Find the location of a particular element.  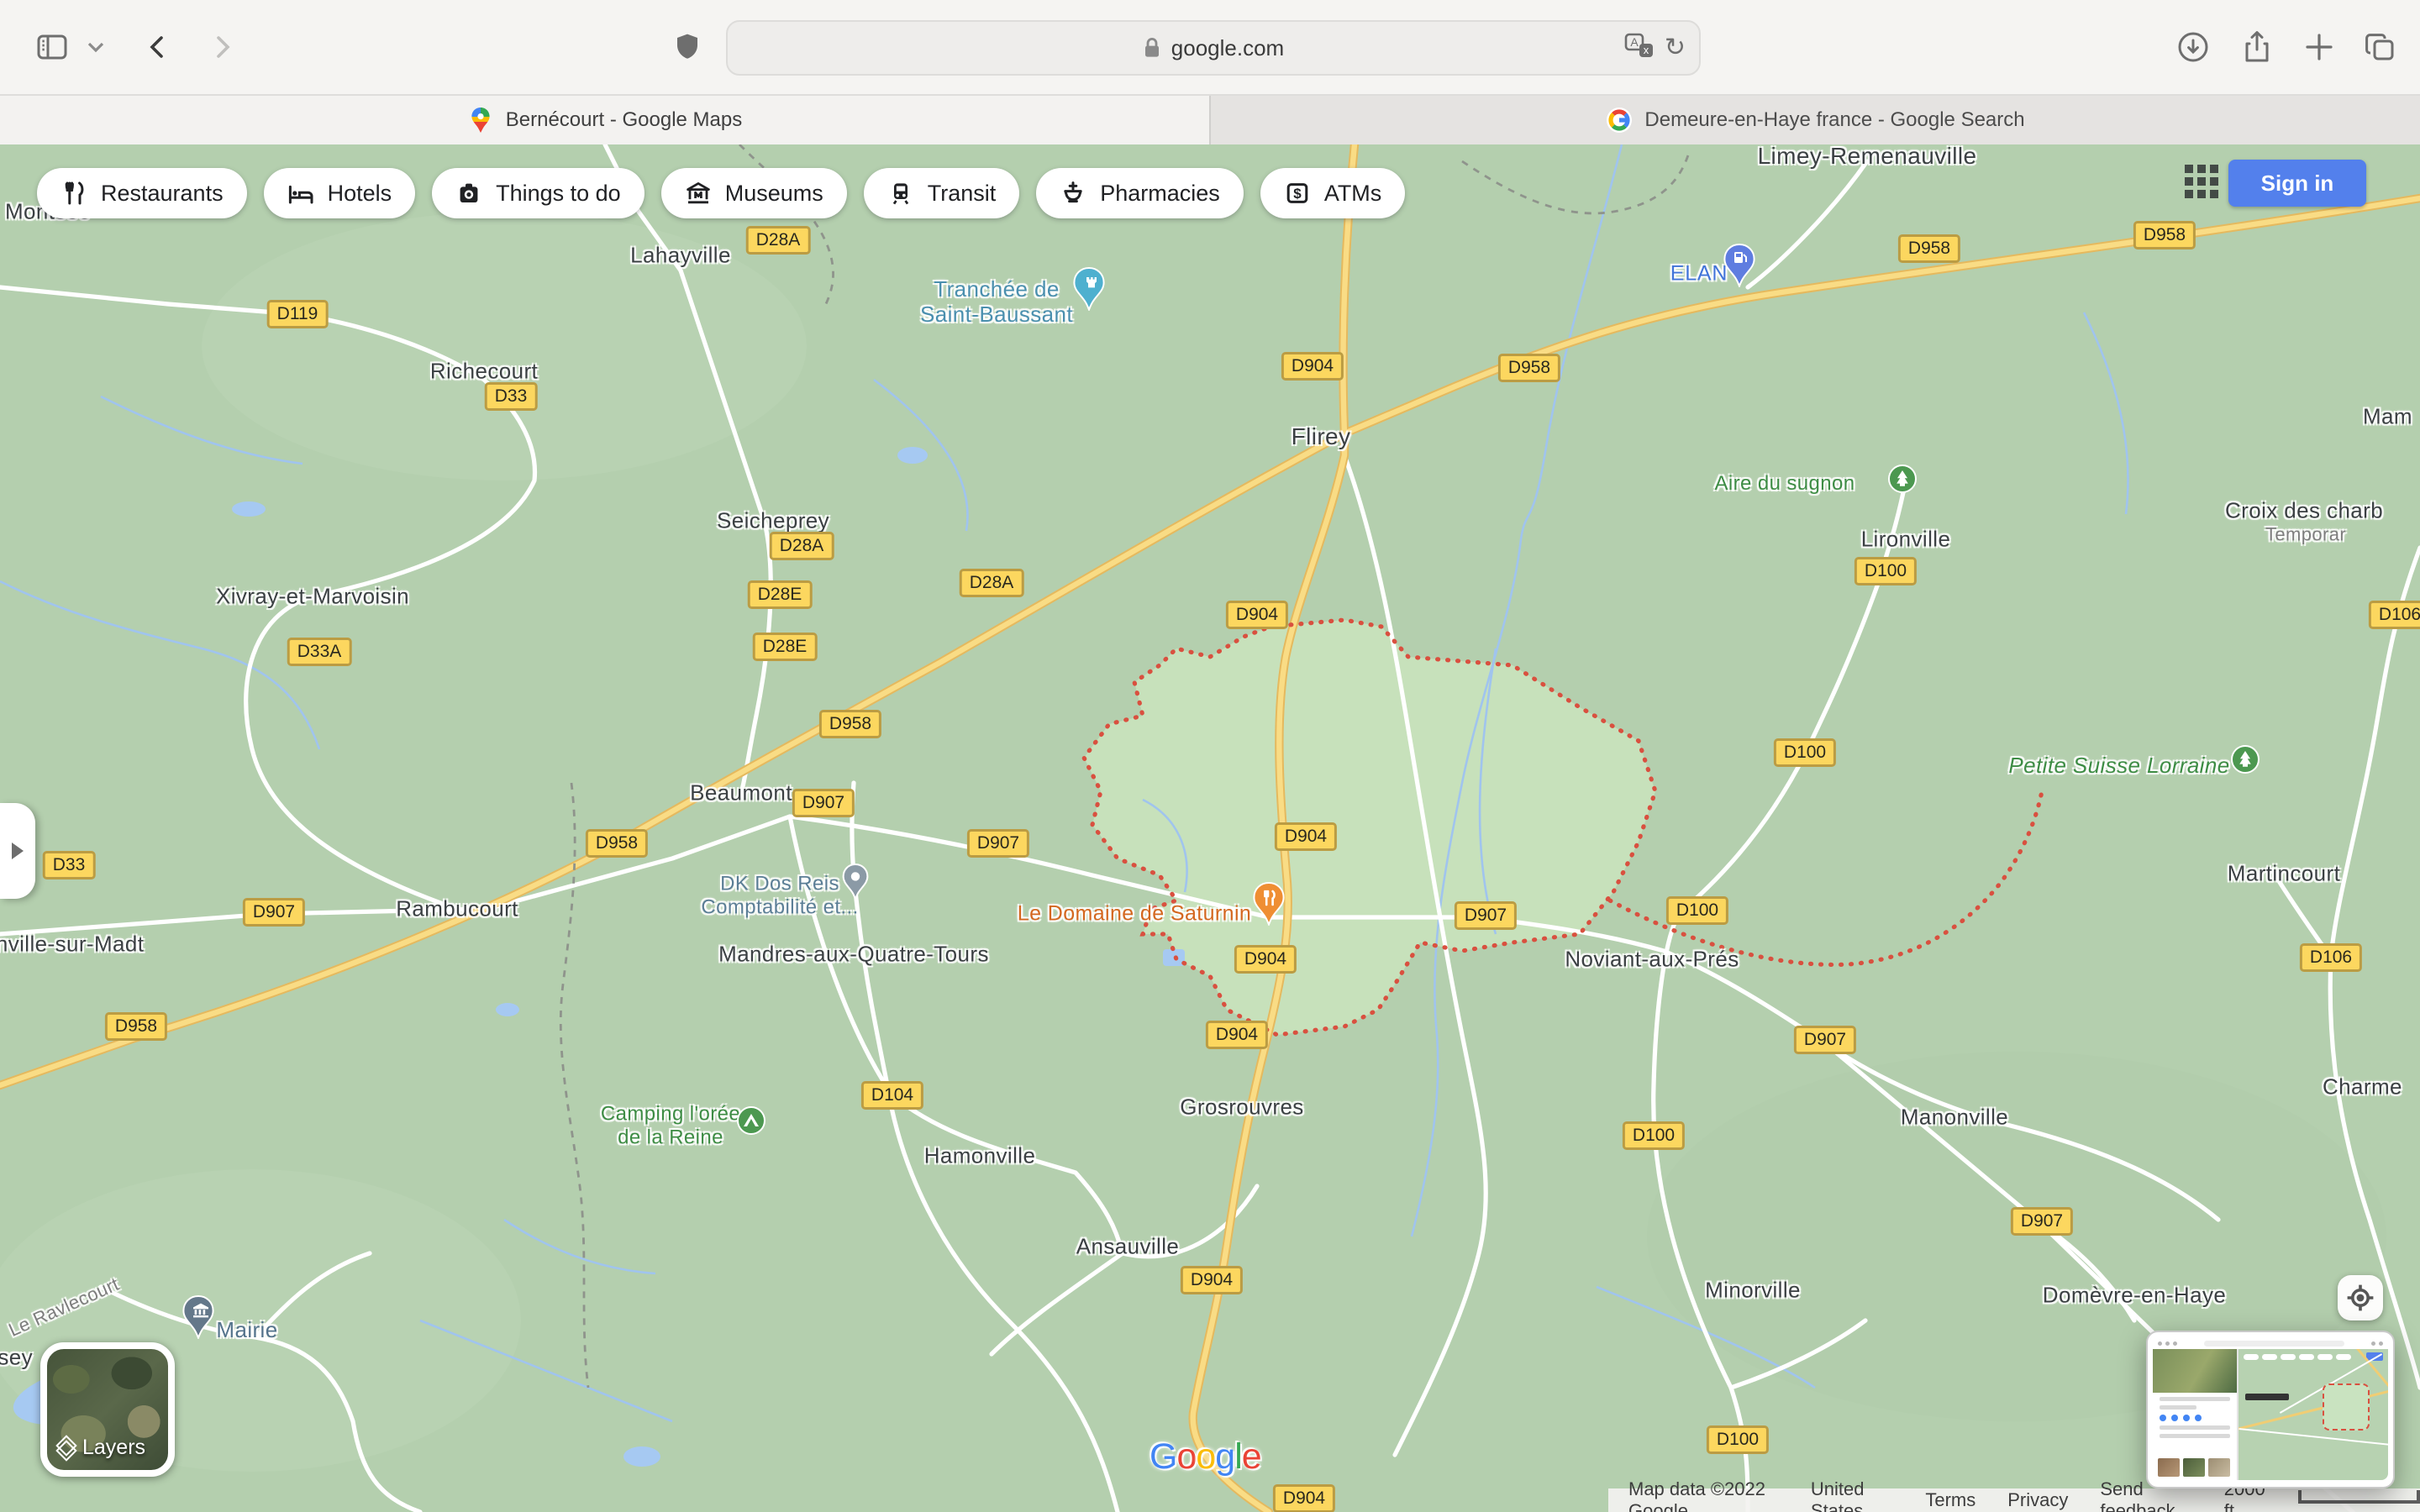

town-label-ssey: ssey is located at coordinates (17, 1357).